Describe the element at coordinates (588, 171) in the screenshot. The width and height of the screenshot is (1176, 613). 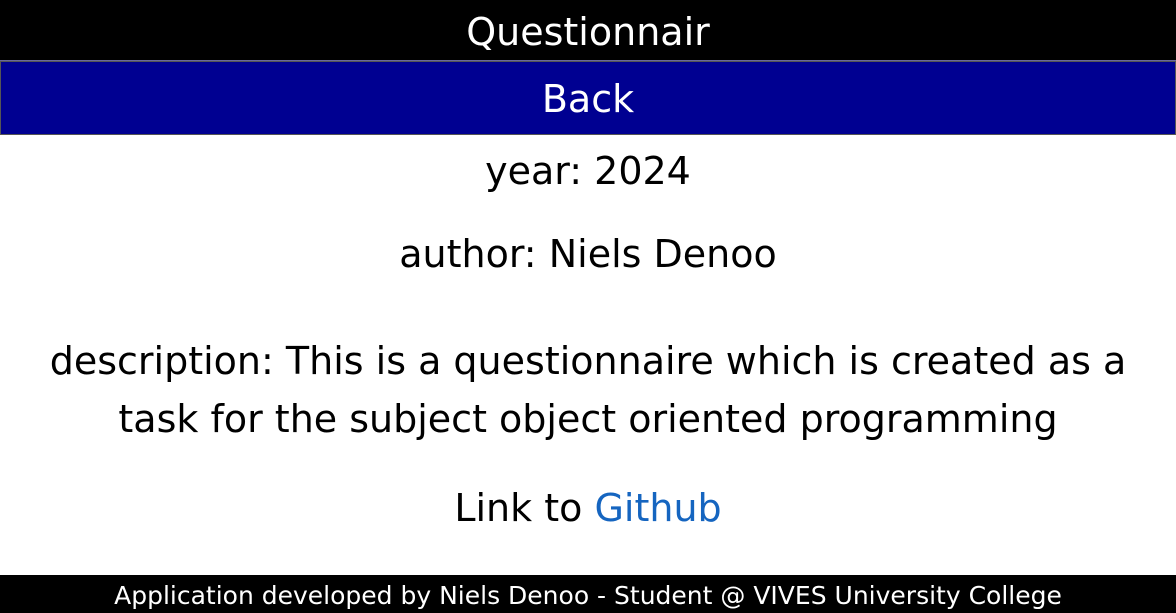
I see `year-line: year: 2024` at that location.